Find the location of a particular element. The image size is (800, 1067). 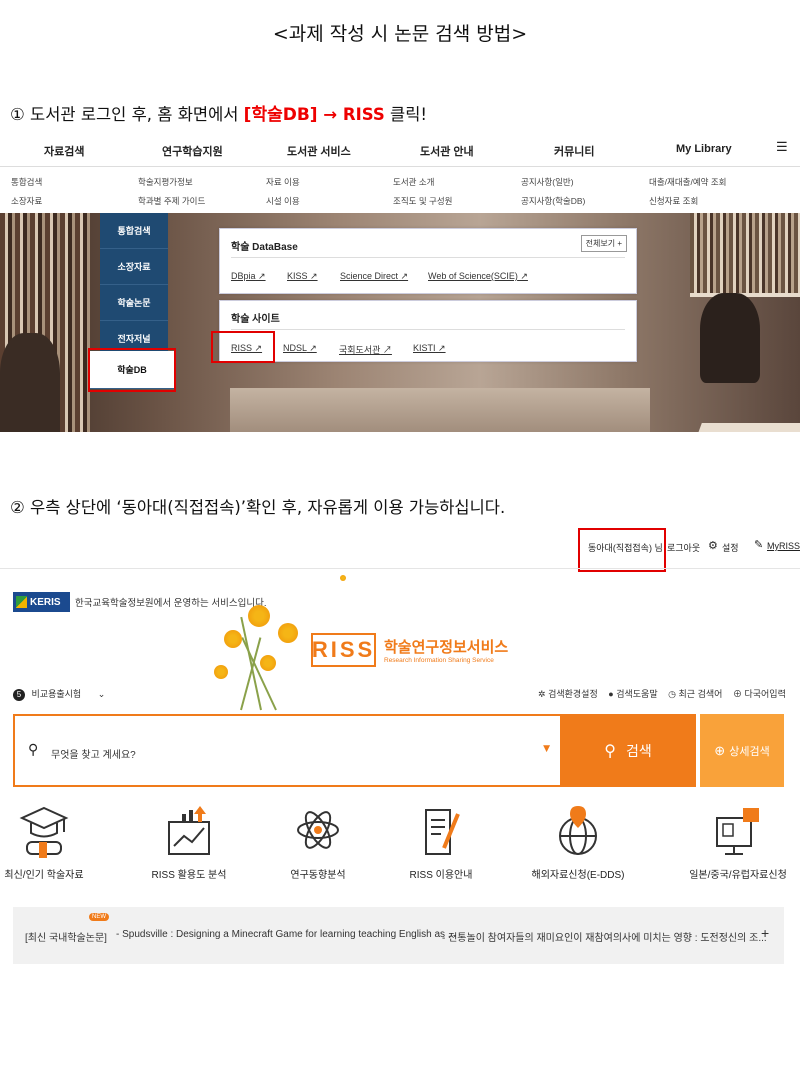

service-edds: 해외자료신청(E-DDS) is located at coordinates (578, 842).